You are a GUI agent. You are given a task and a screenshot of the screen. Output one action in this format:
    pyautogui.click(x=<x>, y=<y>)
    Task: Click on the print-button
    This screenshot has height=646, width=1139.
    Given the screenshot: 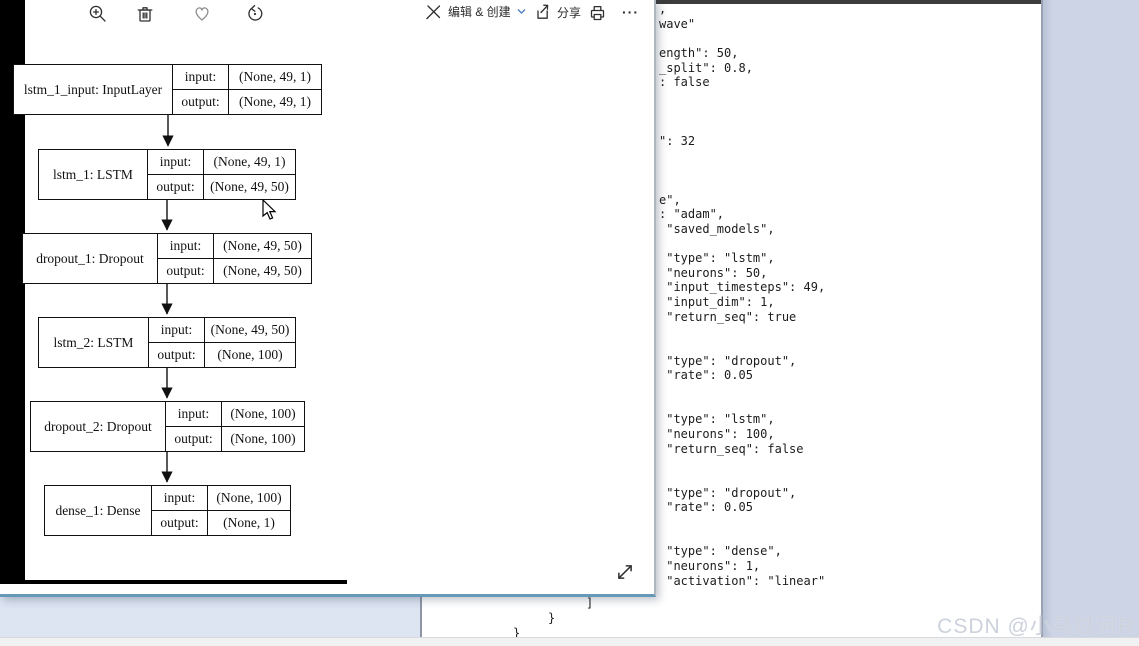 What is the action you would take?
    pyautogui.click(x=597, y=12)
    